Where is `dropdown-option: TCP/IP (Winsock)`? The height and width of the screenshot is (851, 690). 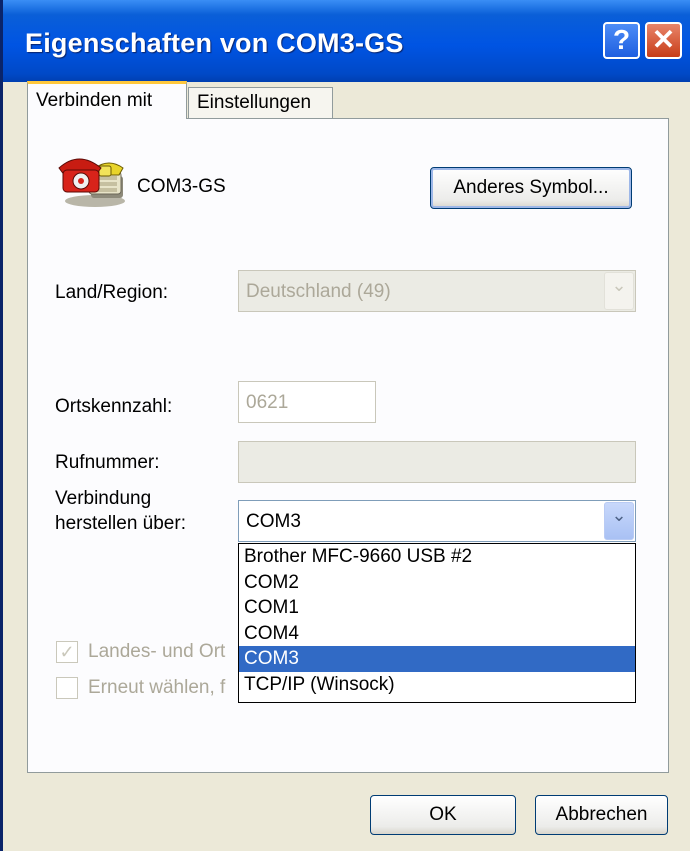
dropdown-option: TCP/IP (Winsock) is located at coordinates (437, 685).